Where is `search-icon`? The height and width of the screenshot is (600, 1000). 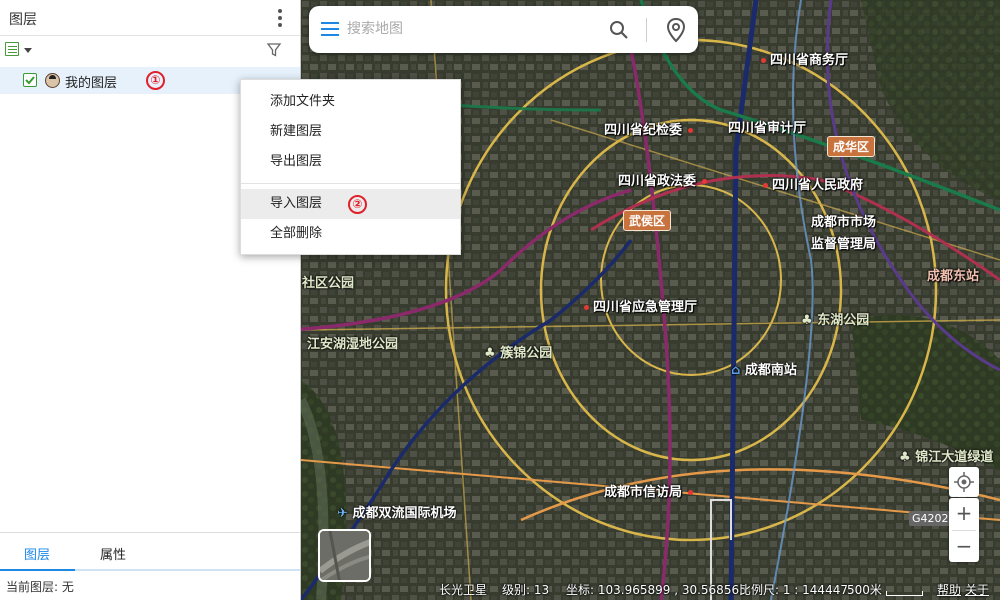
search-icon is located at coordinates (619, 30).